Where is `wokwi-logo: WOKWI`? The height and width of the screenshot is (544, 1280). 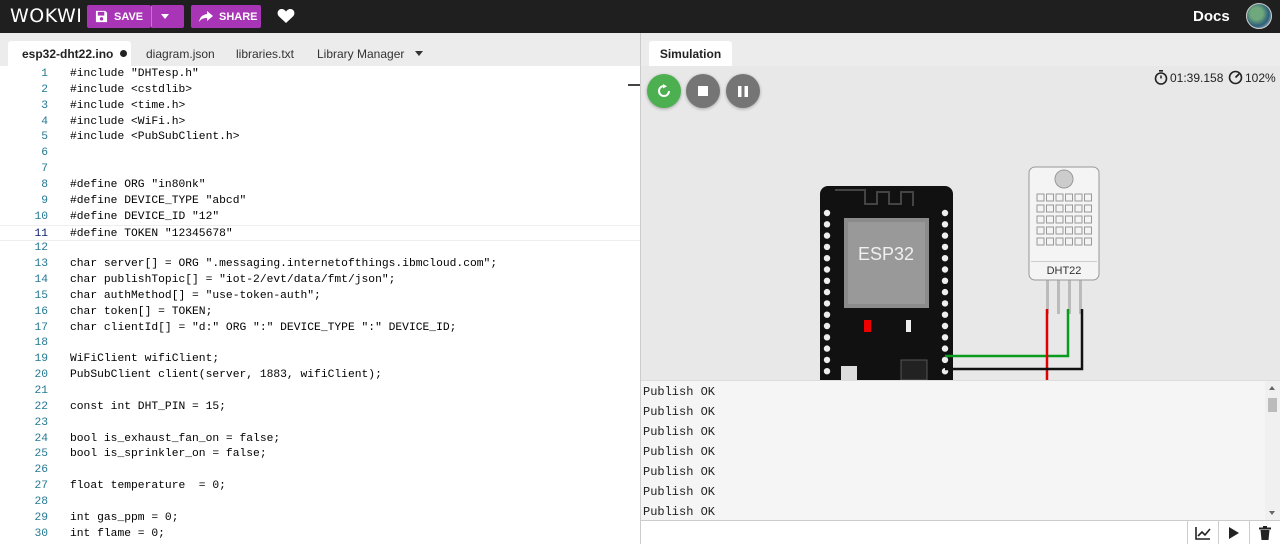
wokwi-logo: WOKWI is located at coordinates (46, 16).